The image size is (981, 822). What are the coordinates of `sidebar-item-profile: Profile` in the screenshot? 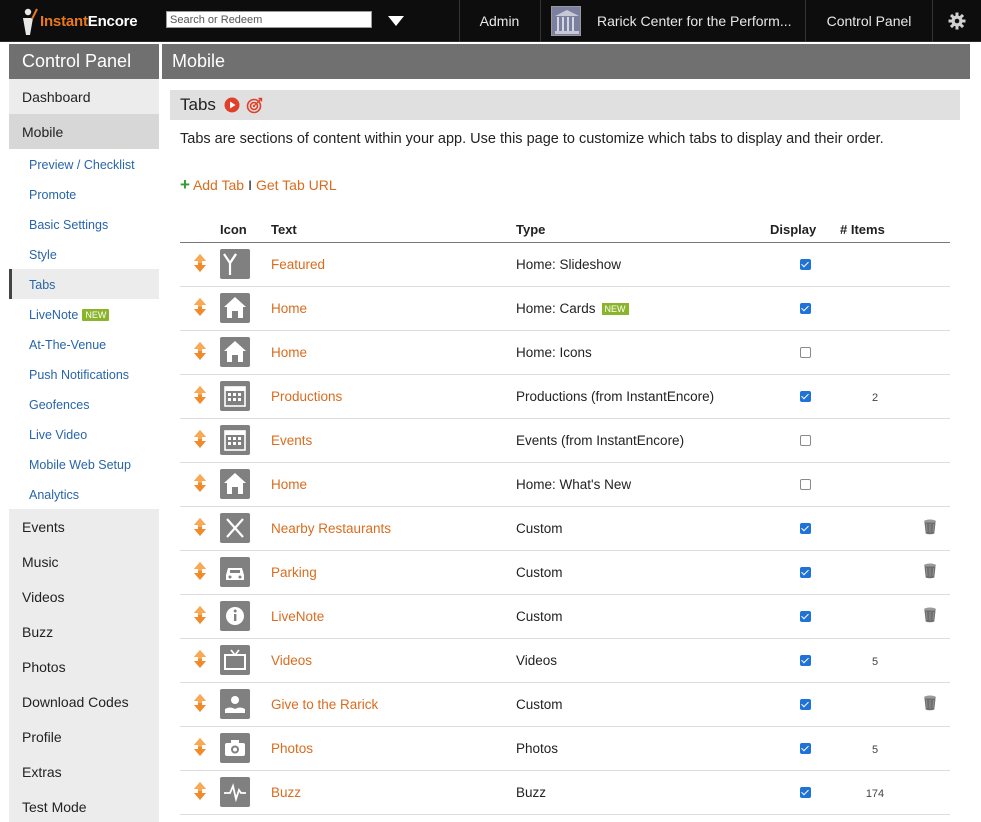 It's located at (84, 736).